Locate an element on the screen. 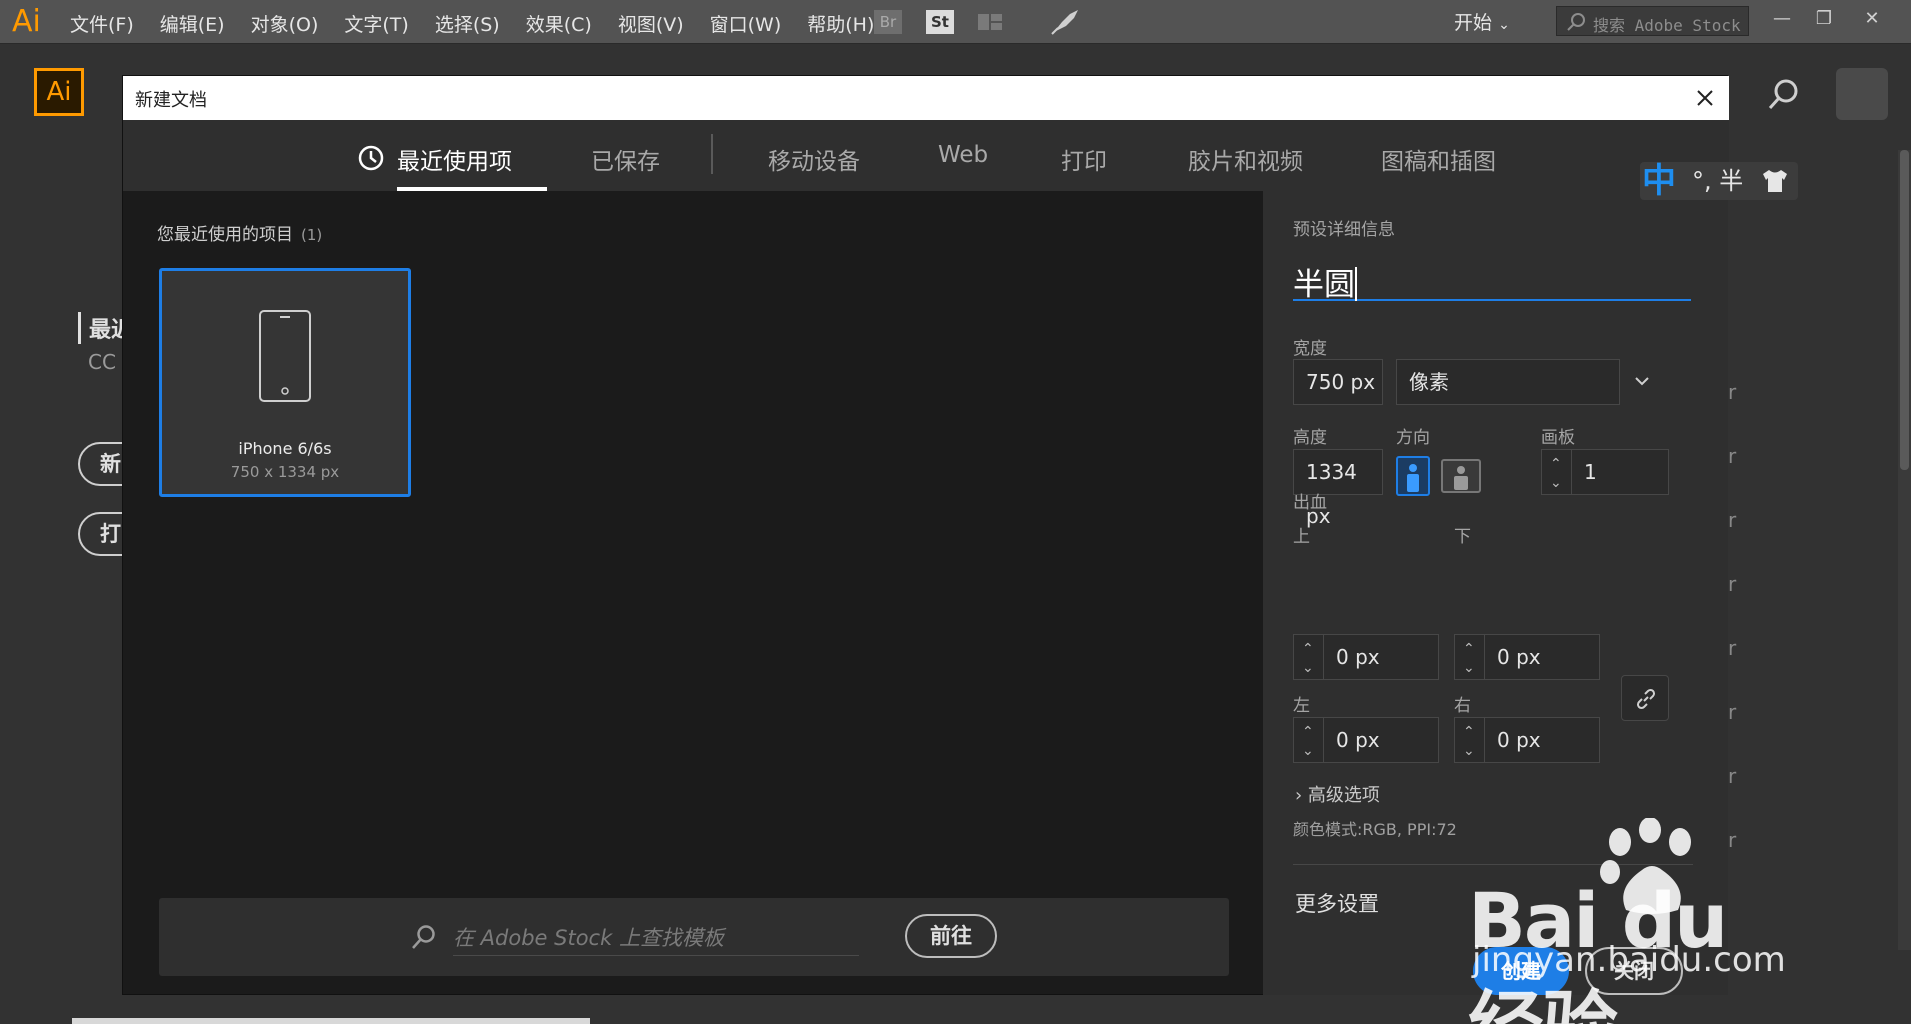  stock-button: St is located at coordinates (940, 22).